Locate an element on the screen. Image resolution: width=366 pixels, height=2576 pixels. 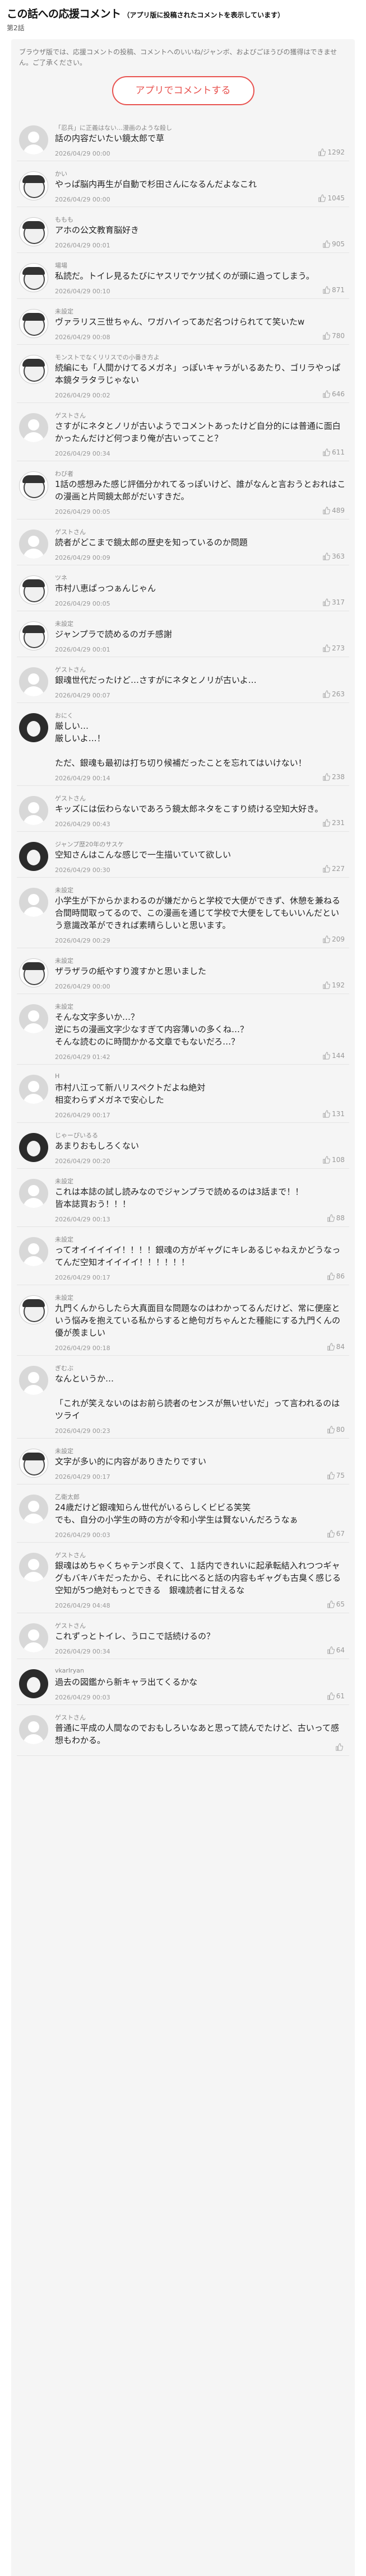
like-button: 80 is located at coordinates (336, 1430).